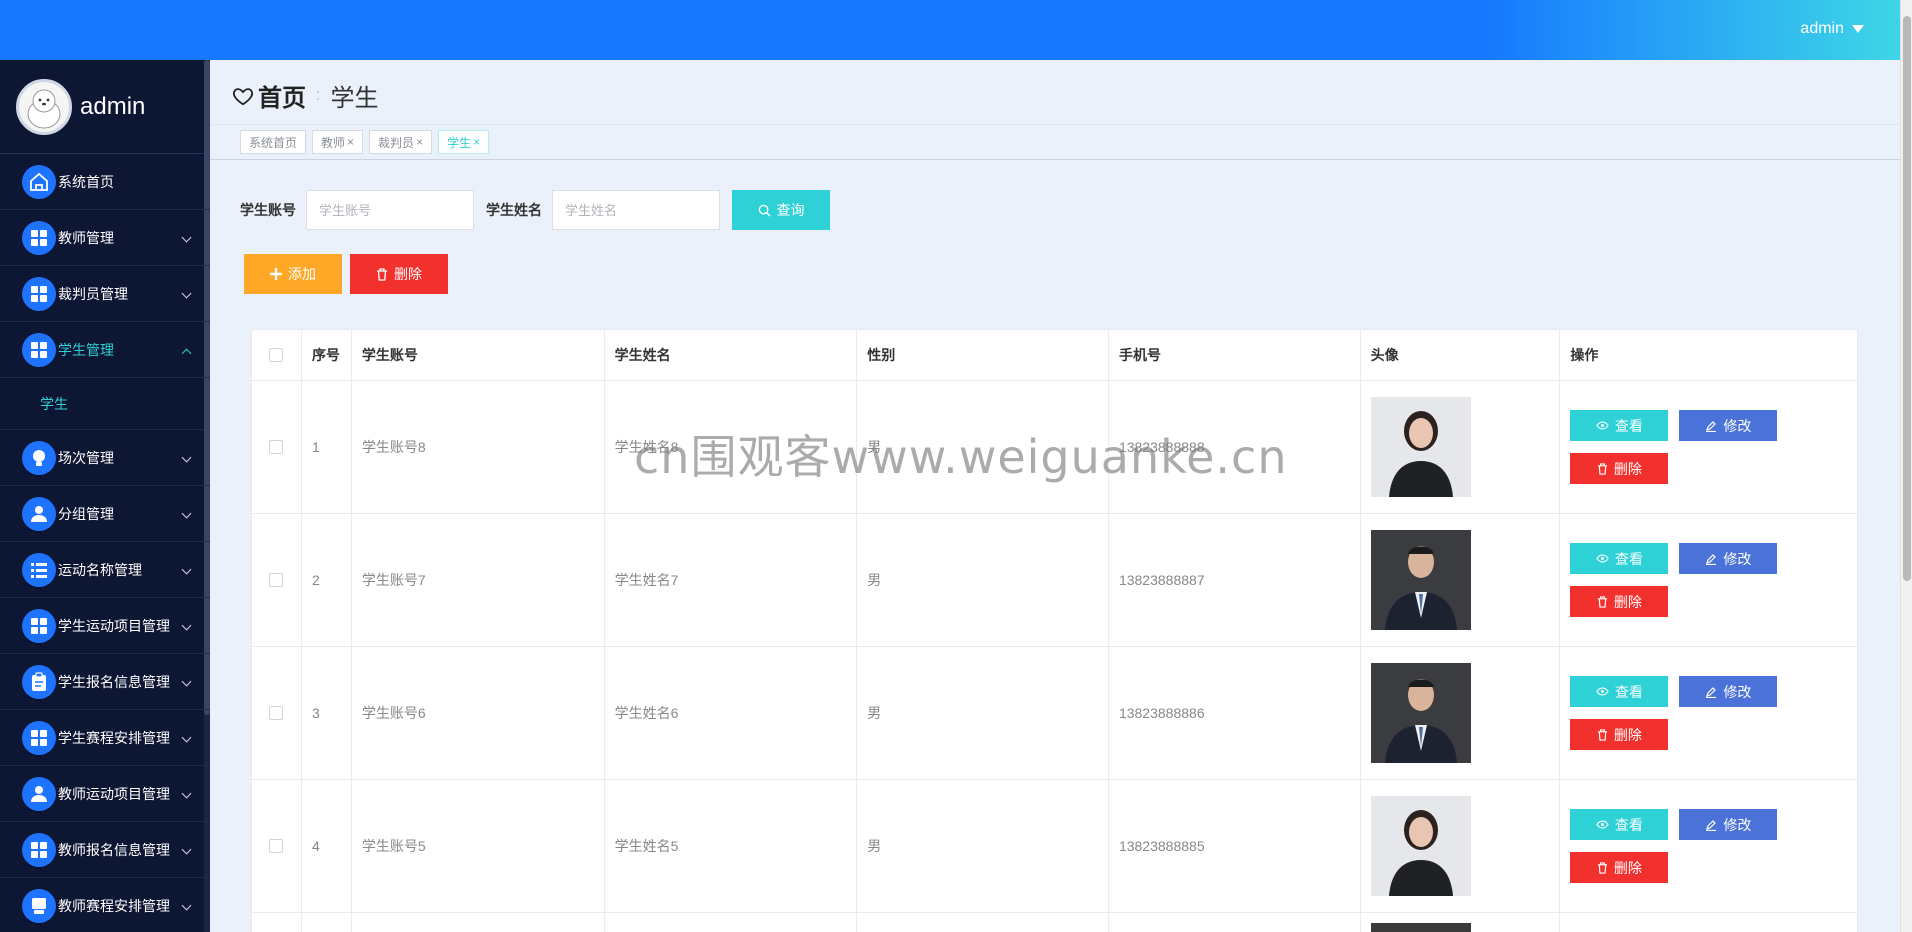  I want to click on table-header: 序号 学生账号 学生姓名 性别 手机号 头像 操作, so click(1054, 355).